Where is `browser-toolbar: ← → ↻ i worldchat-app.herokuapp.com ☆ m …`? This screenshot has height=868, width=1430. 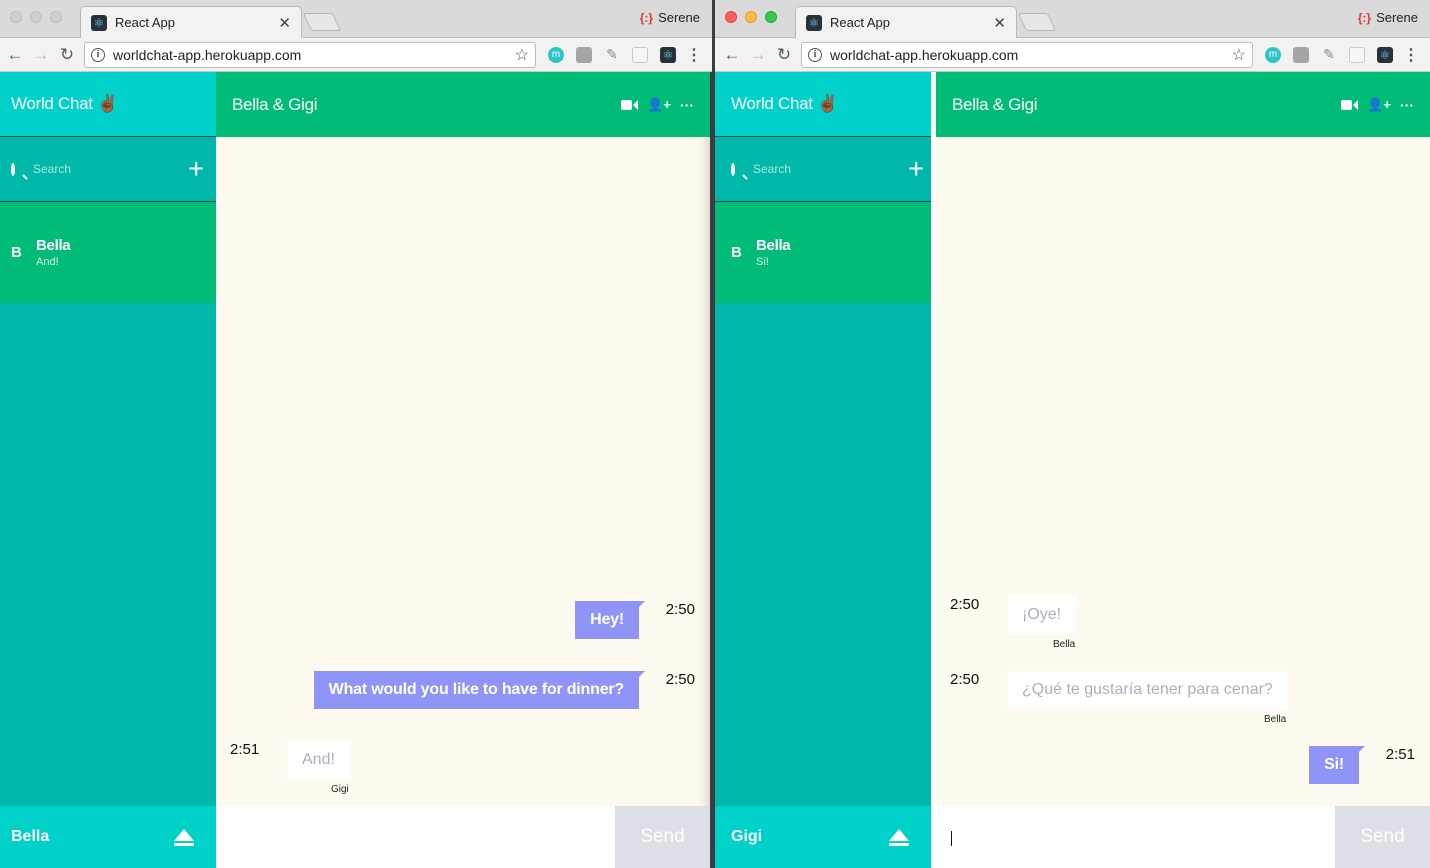 browser-toolbar: ← → ↻ i worldchat-app.herokuapp.com ☆ m … is located at coordinates (1072, 55).